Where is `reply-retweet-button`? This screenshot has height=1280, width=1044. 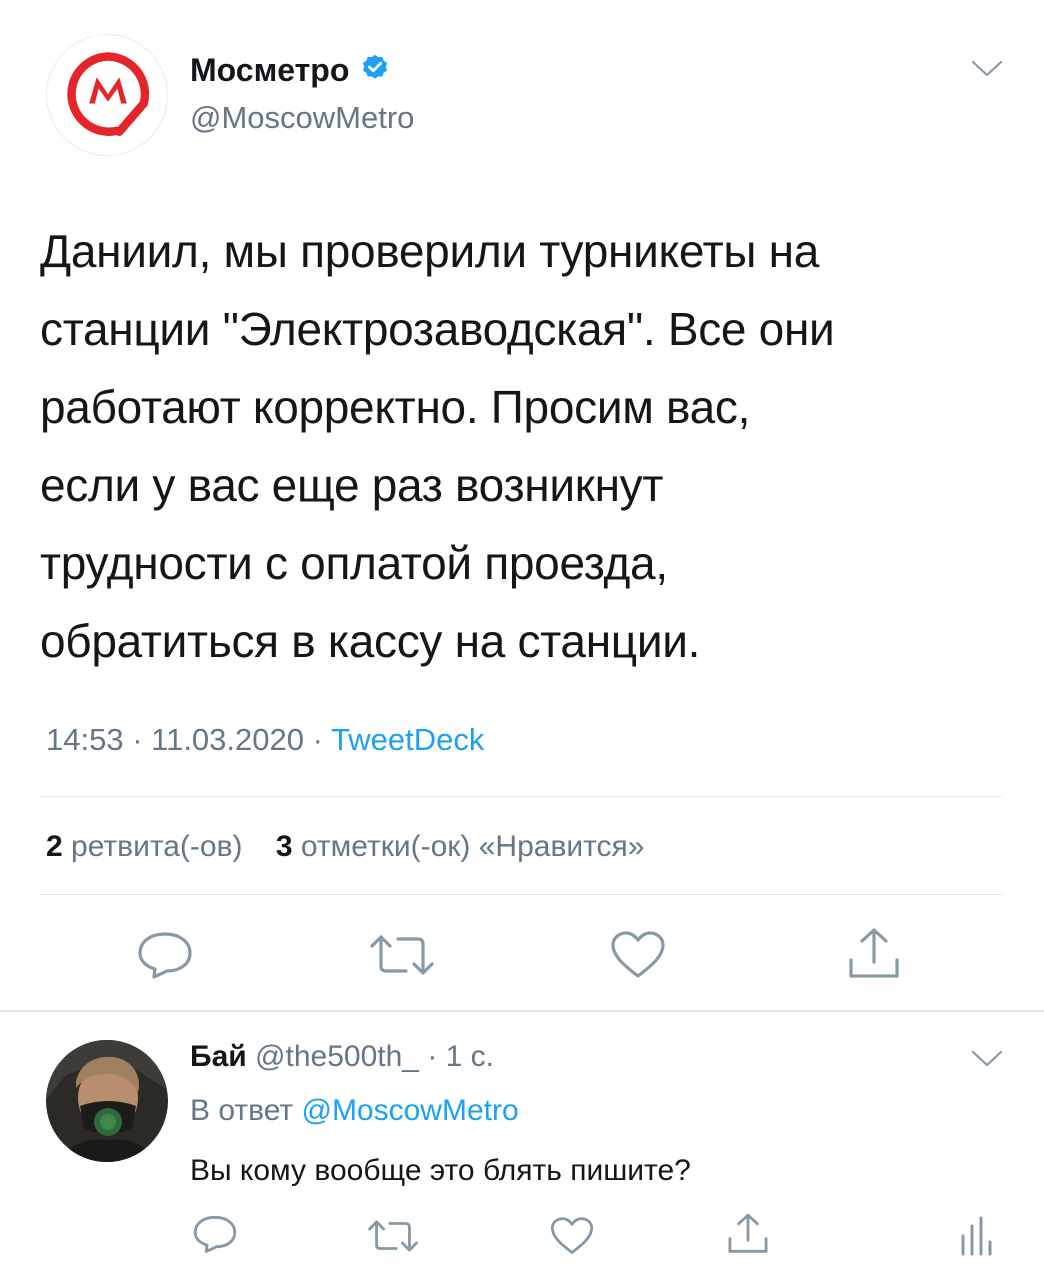
reply-retweet-button is located at coordinates (393, 1238).